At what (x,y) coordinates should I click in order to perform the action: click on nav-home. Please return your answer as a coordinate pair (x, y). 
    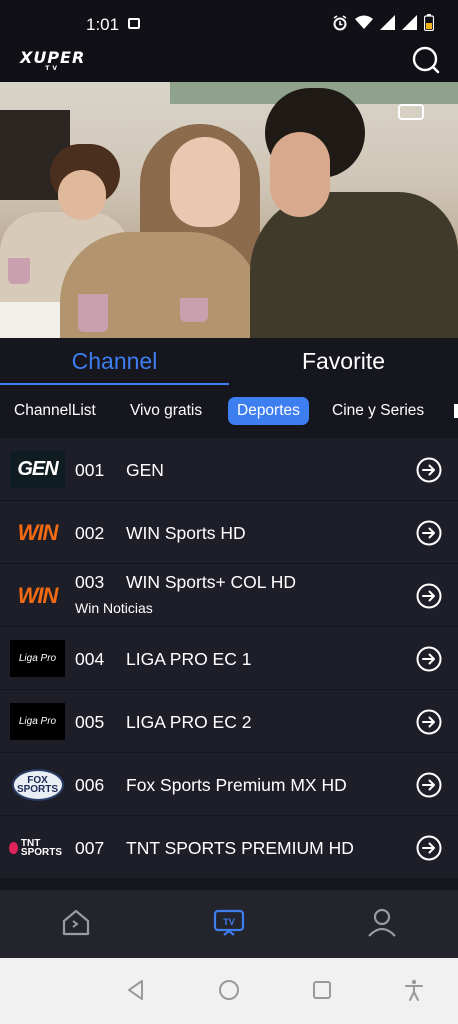
    Looking at the image, I should click on (76, 922).